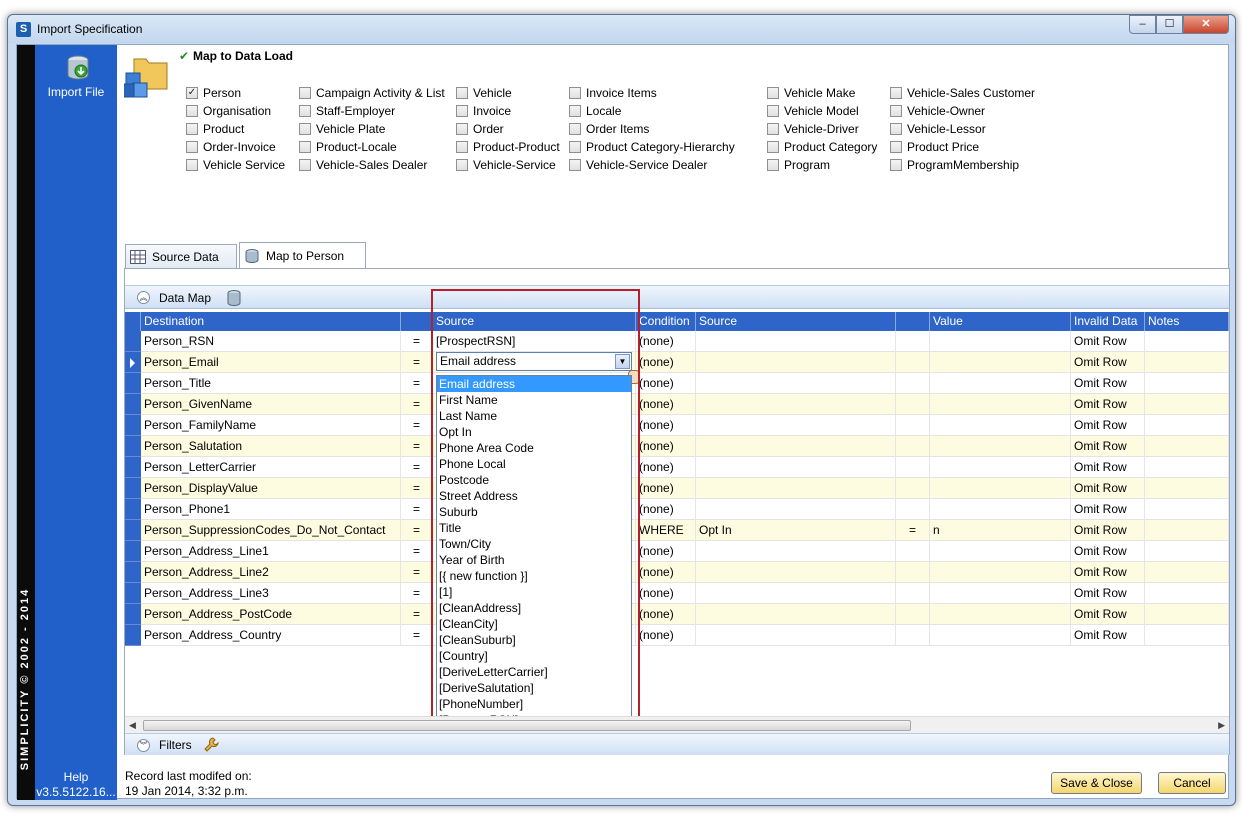 The height and width of the screenshot is (819, 1242). What do you see at coordinates (1169, 24) in the screenshot?
I see `maximize-button: ☐` at bounding box center [1169, 24].